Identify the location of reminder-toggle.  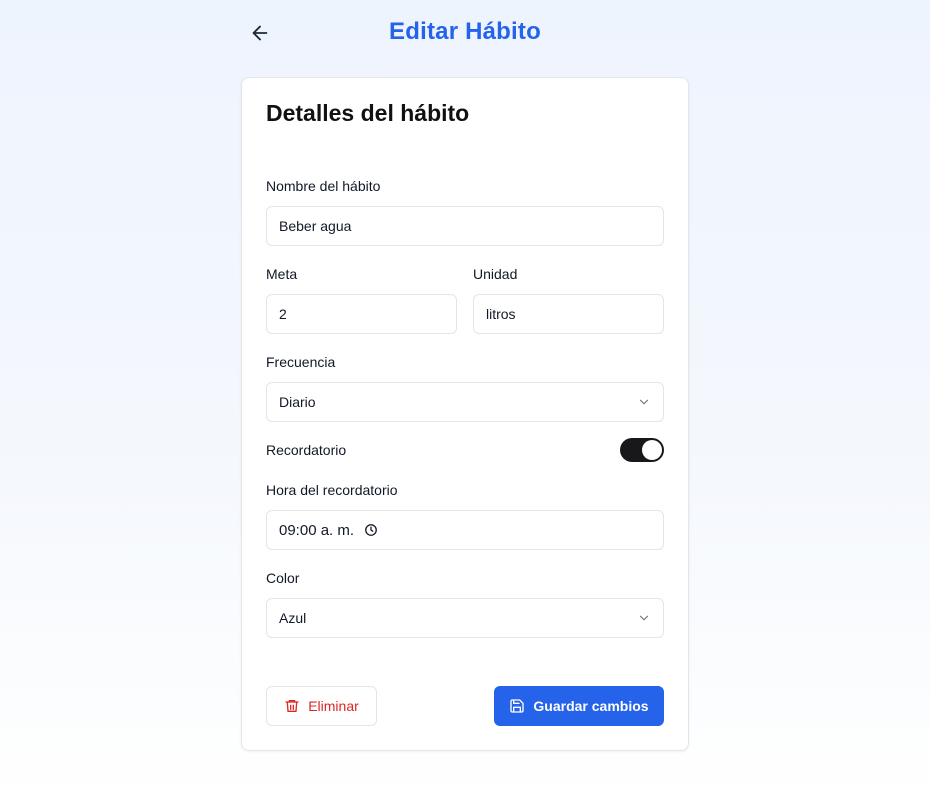
(642, 450).